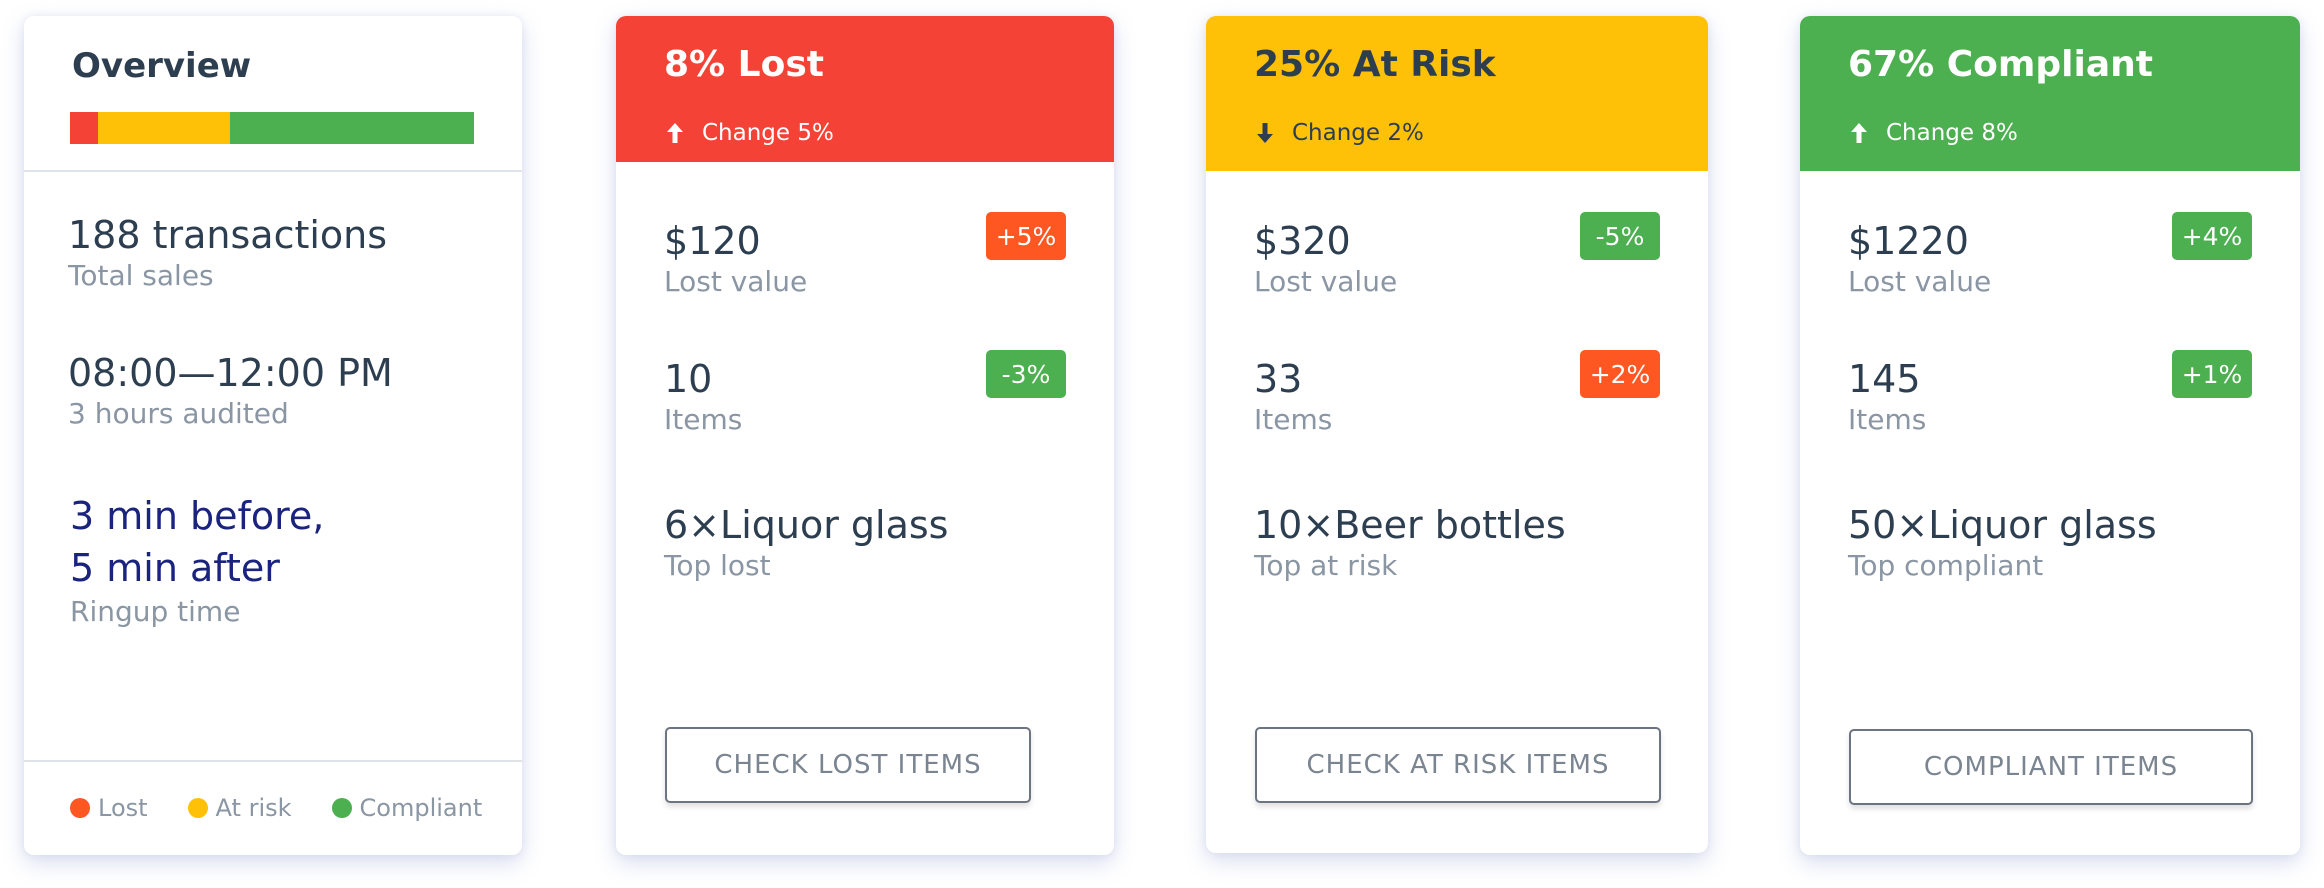  Describe the element at coordinates (2050, 93) in the screenshot. I see `card-header: 67% Compliant Change 8%` at that location.